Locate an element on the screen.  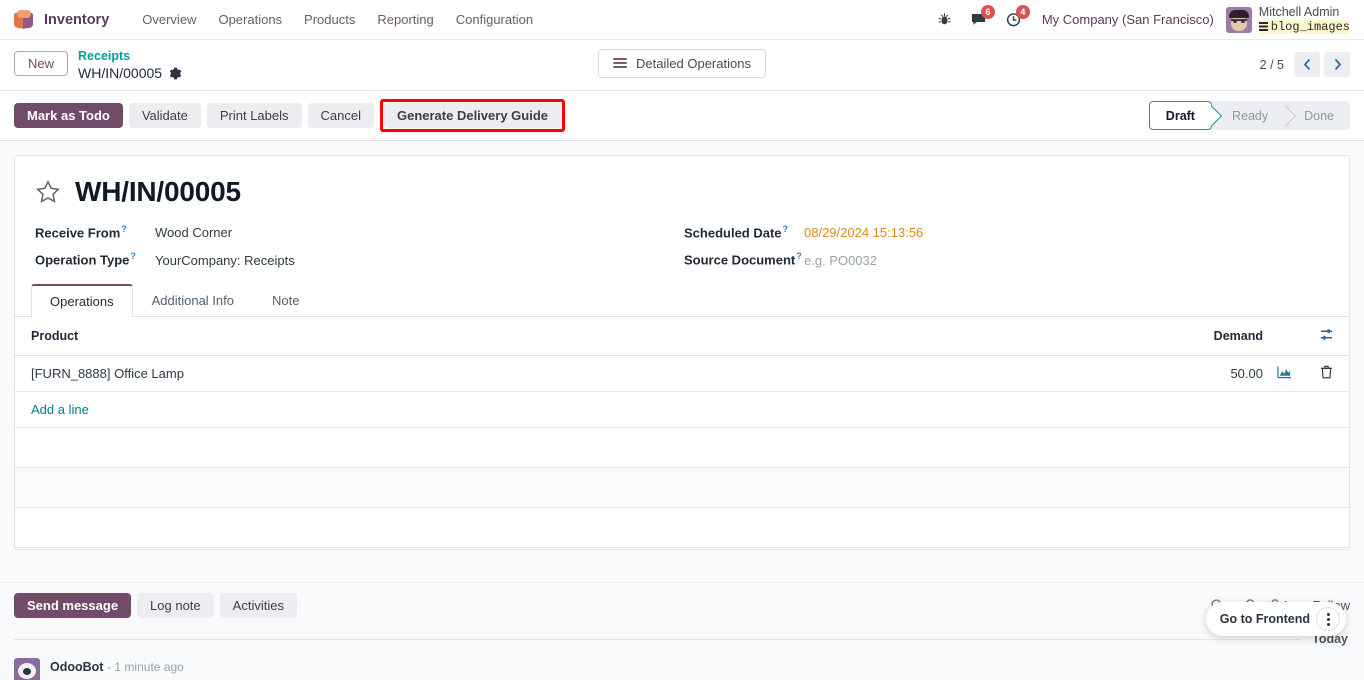
status-stage-ready: Ready is located at coordinates (1248, 115).